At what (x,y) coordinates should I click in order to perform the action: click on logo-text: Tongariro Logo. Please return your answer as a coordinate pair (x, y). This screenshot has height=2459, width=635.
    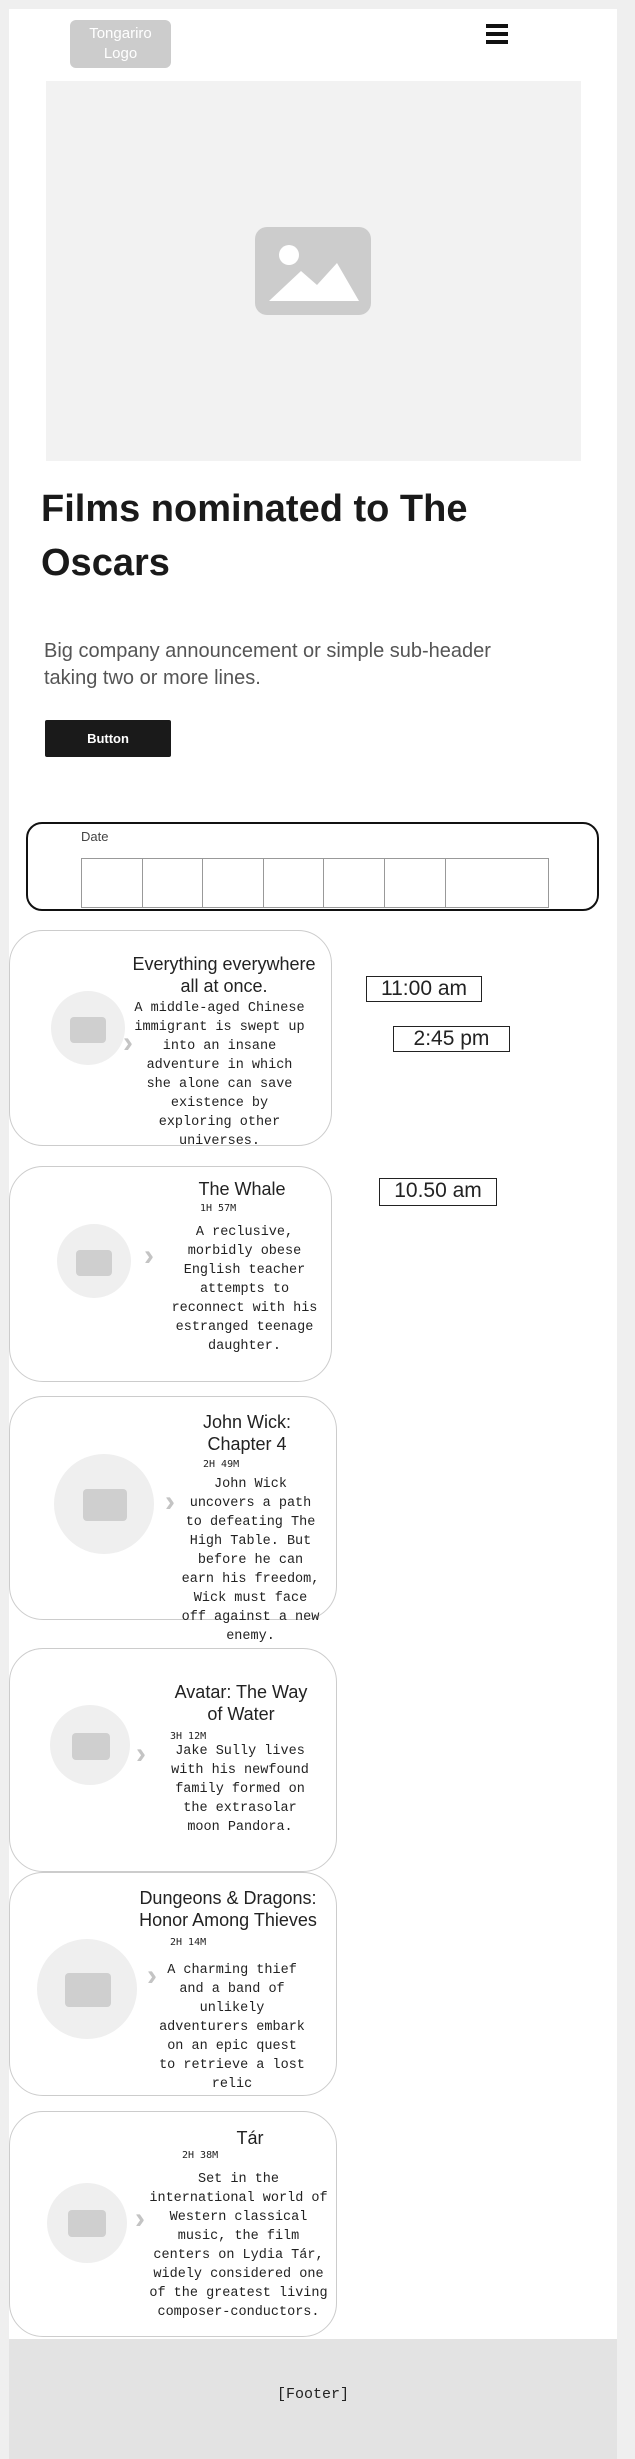
    Looking at the image, I should click on (120, 43).